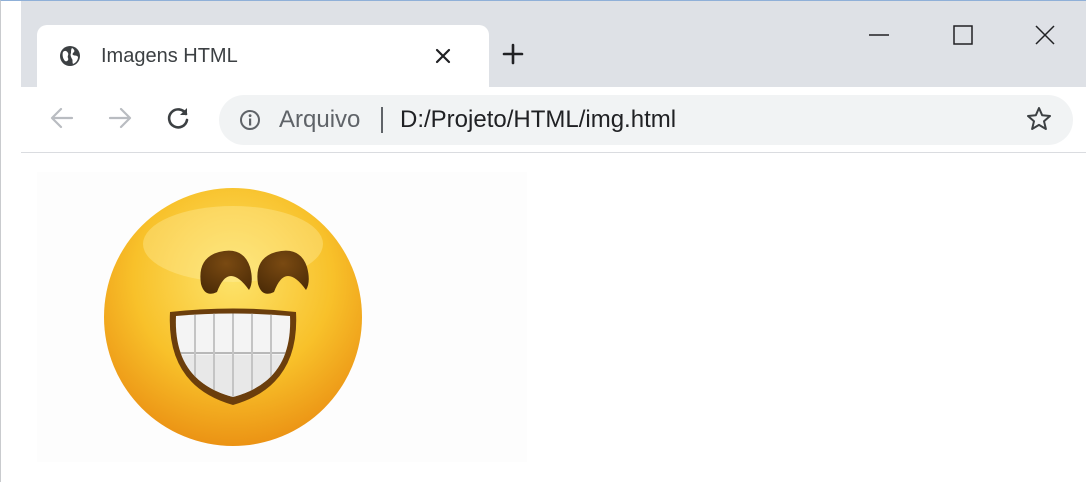  I want to click on star-icon, so click(1039, 121).